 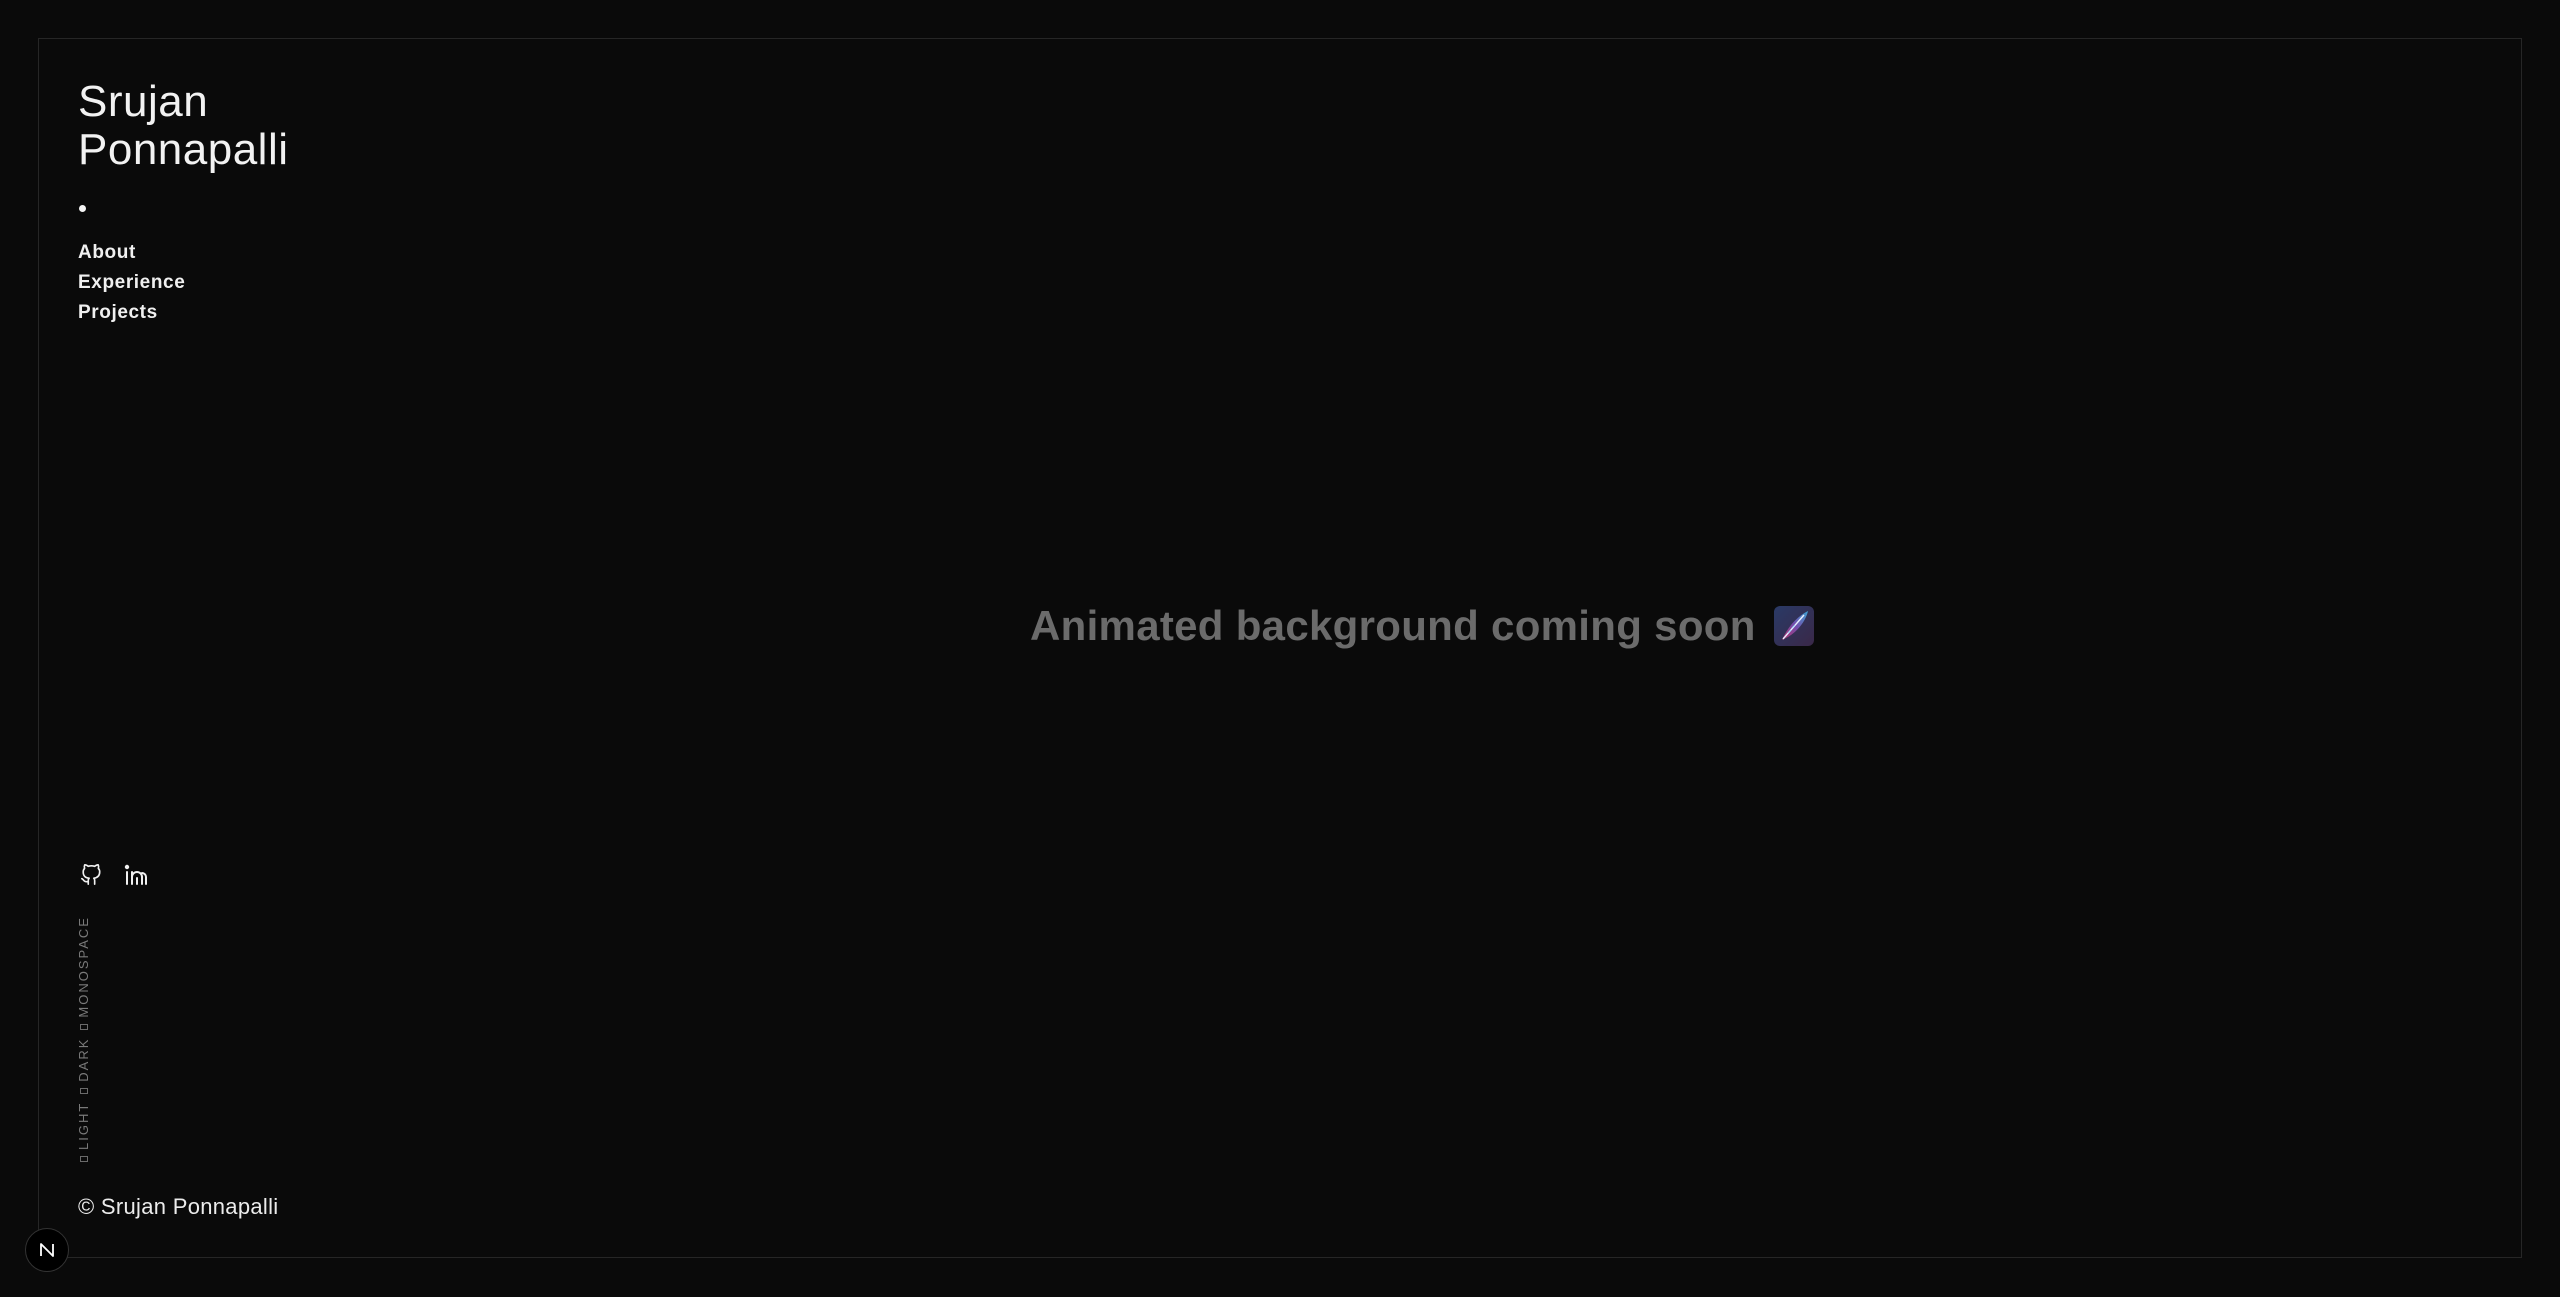 I want to click on nav-item-experience: Experience, so click(x=131, y=283).